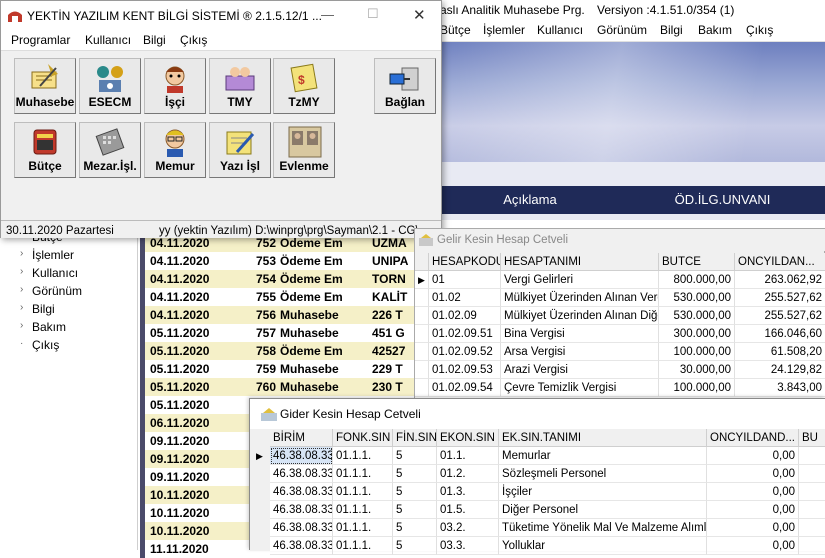 The width and height of the screenshot is (825, 558). Describe the element at coordinates (580, 334) in the screenshot. I see `gelir-cell: Bina Vergisi` at that location.